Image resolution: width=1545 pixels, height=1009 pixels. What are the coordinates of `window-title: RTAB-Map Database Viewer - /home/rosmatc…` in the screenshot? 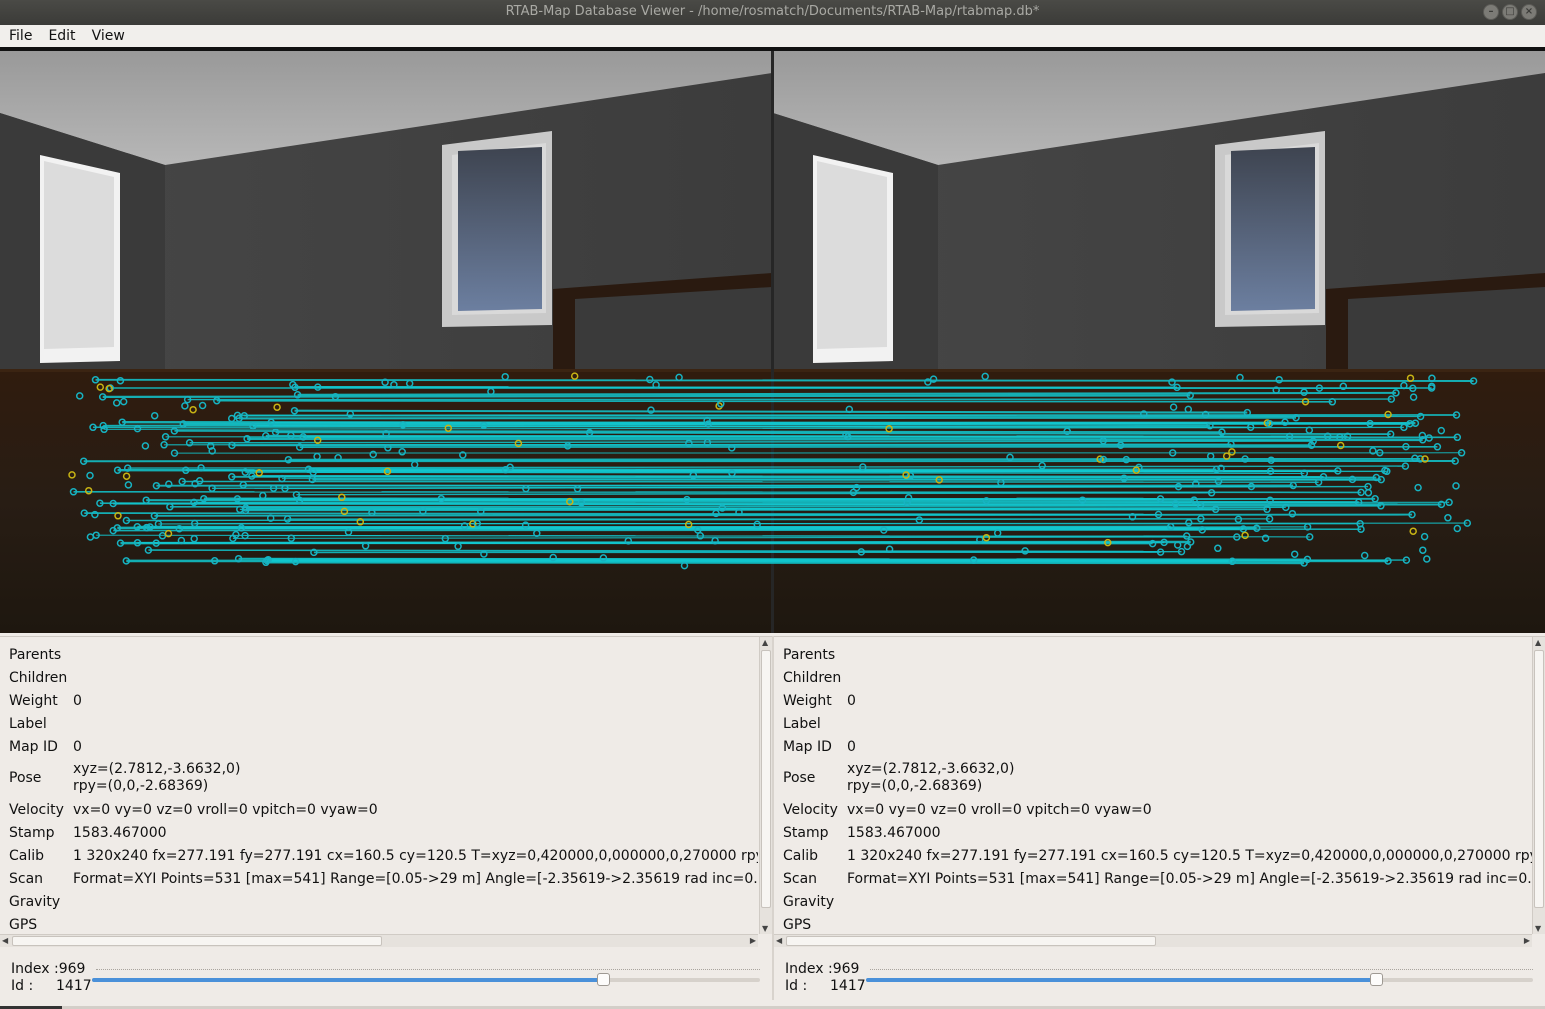 It's located at (772, 11).